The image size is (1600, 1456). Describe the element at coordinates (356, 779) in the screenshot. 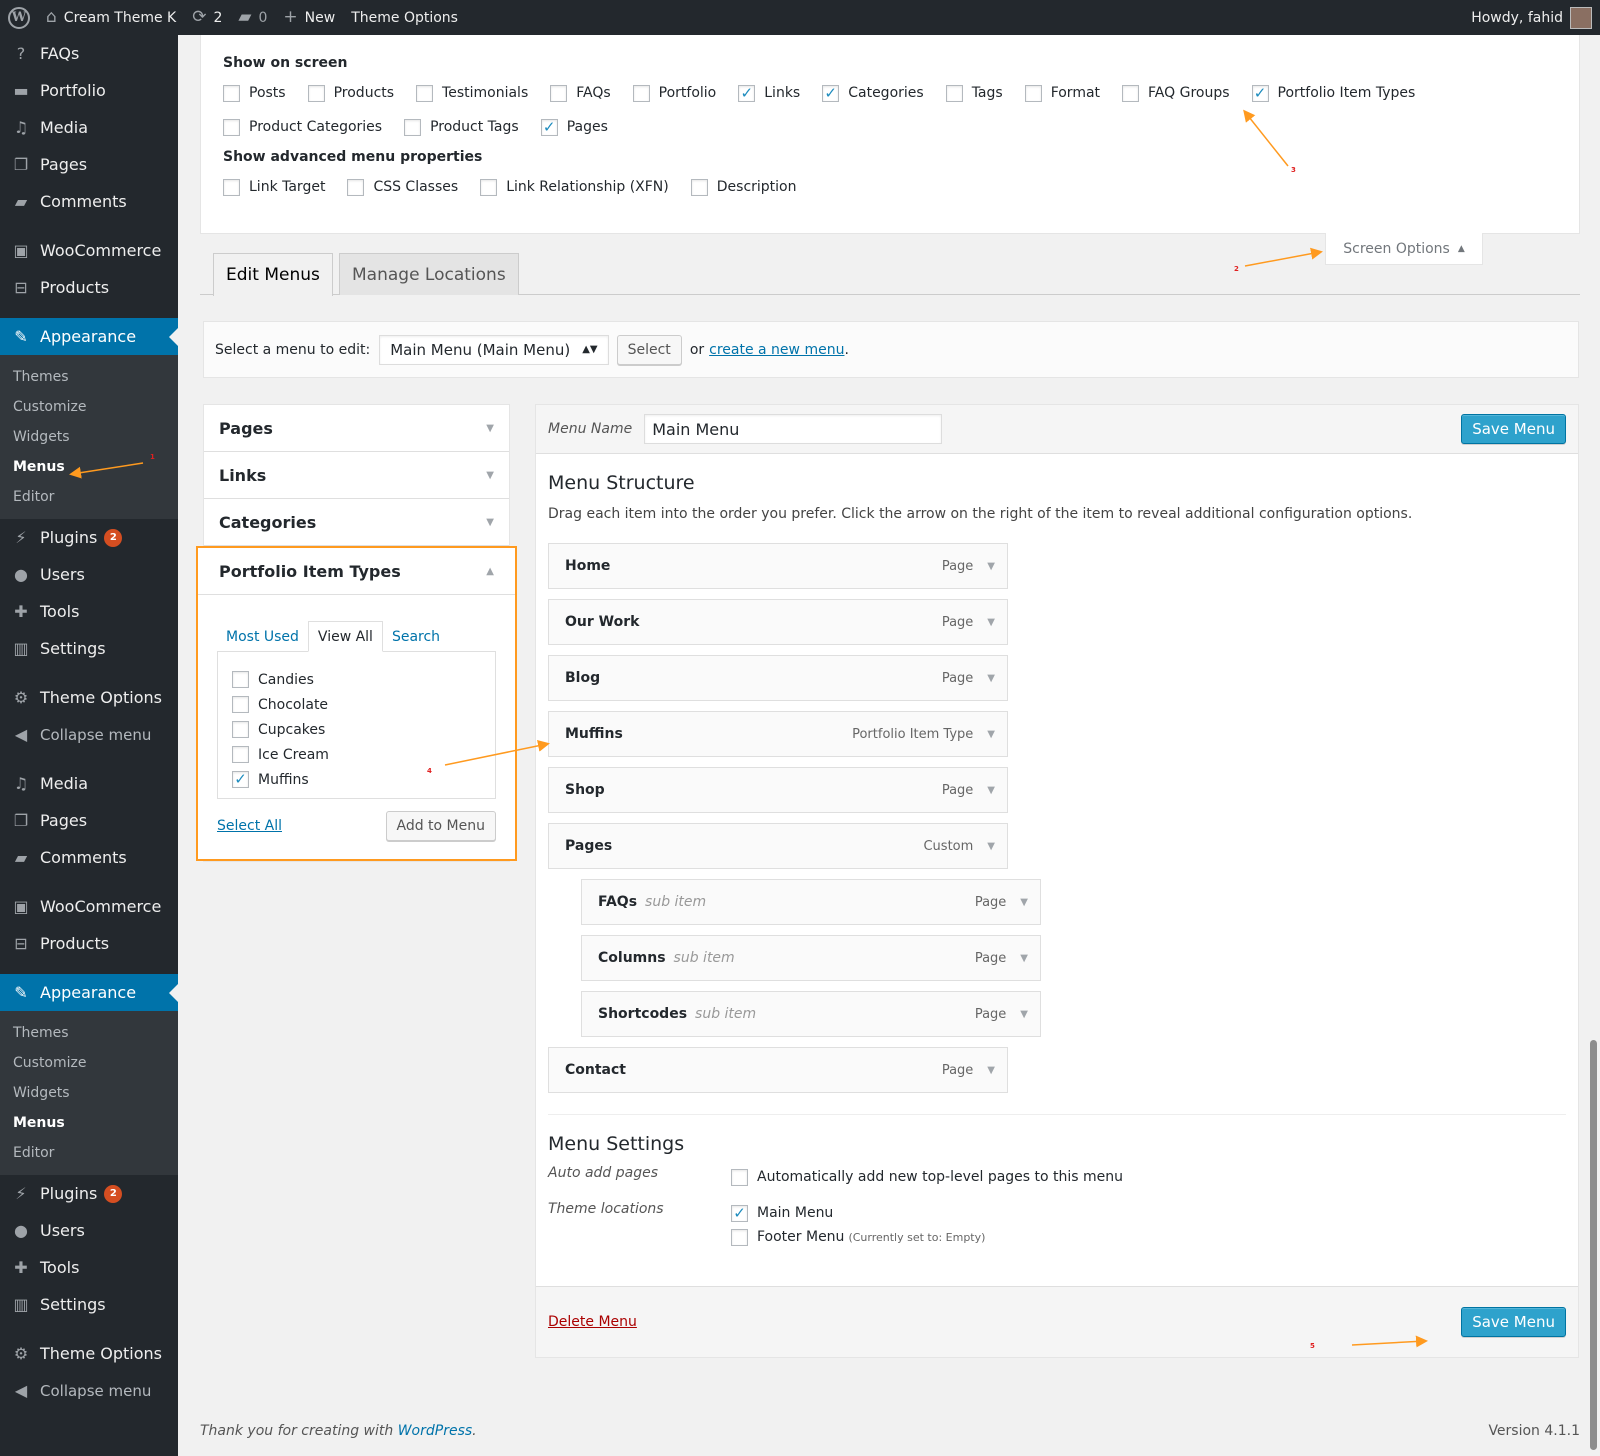

I see `portfolio-item-muffins: ✓ Muffins` at that location.